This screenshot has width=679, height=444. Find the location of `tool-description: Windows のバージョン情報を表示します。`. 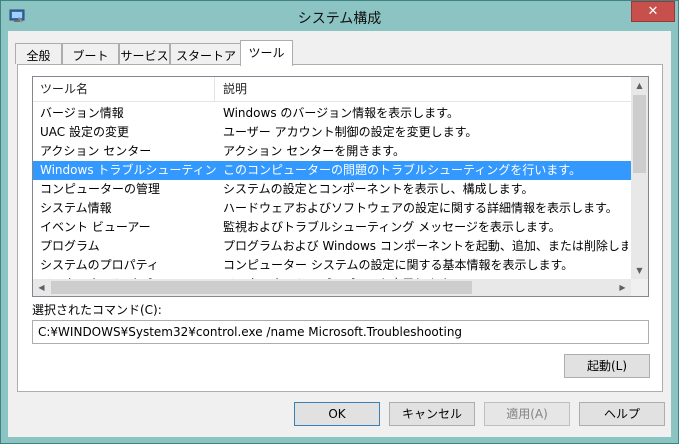

tool-description: Windows のバージョン情報を表示します。 is located at coordinates (341, 113).